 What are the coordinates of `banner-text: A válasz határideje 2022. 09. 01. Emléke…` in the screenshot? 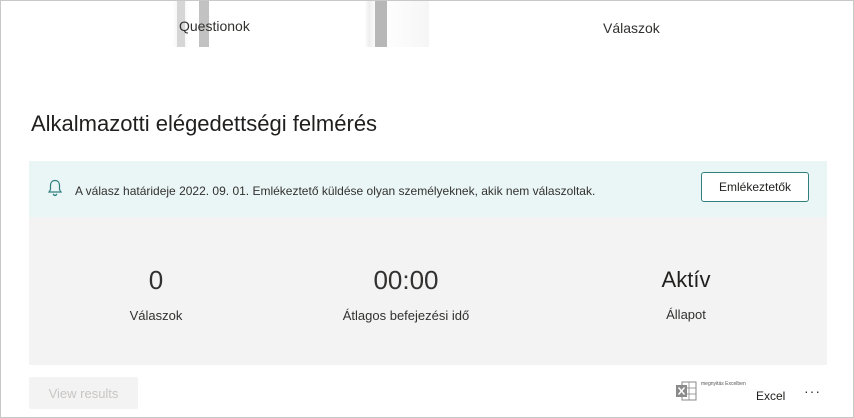 It's located at (335, 191).